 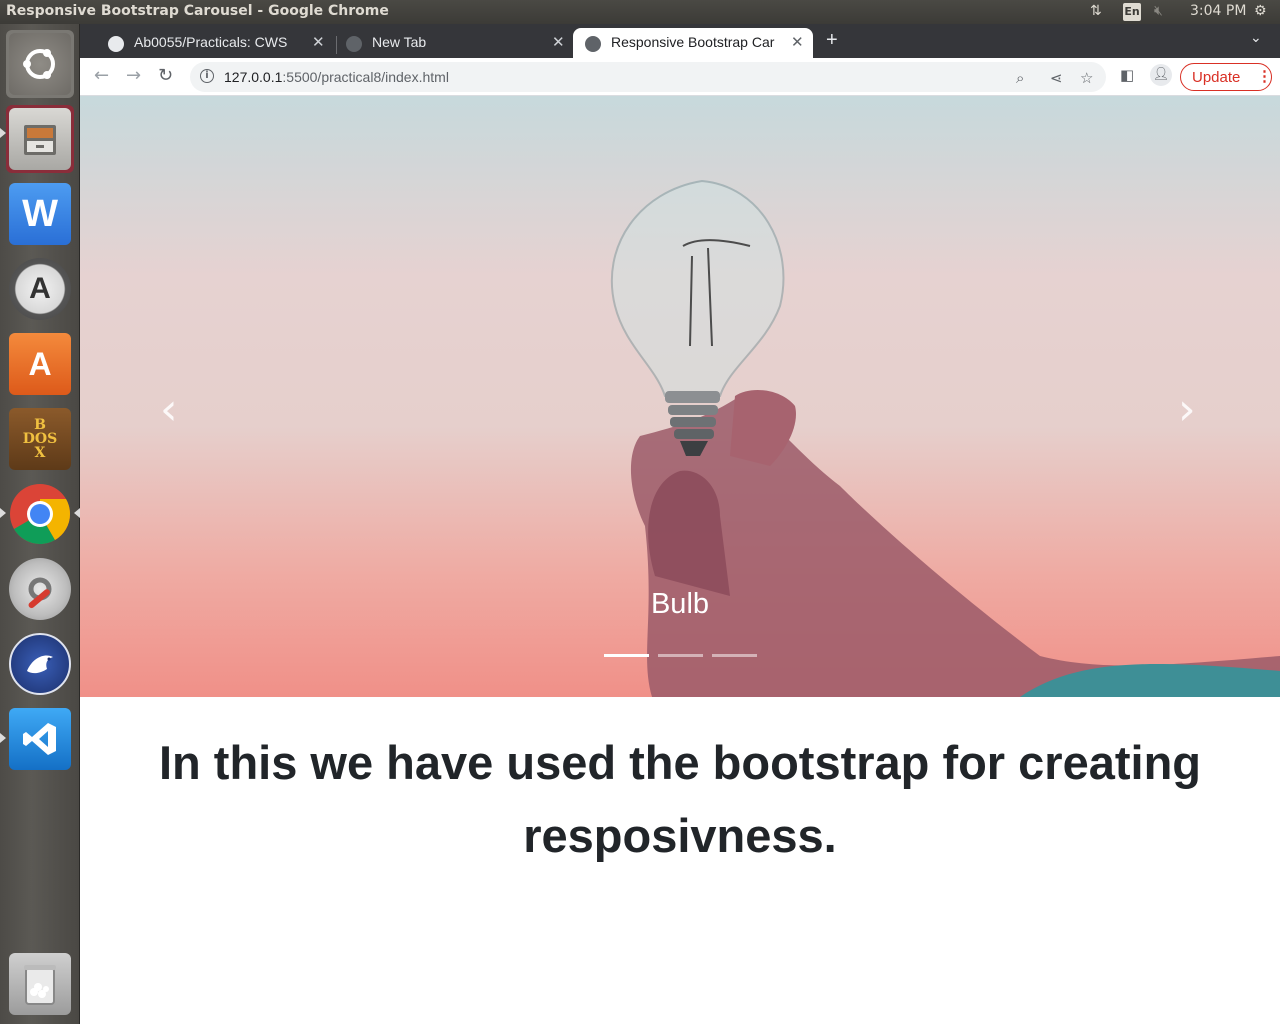 I want to click on gear-icon: ⚙, so click(x=1260, y=11).